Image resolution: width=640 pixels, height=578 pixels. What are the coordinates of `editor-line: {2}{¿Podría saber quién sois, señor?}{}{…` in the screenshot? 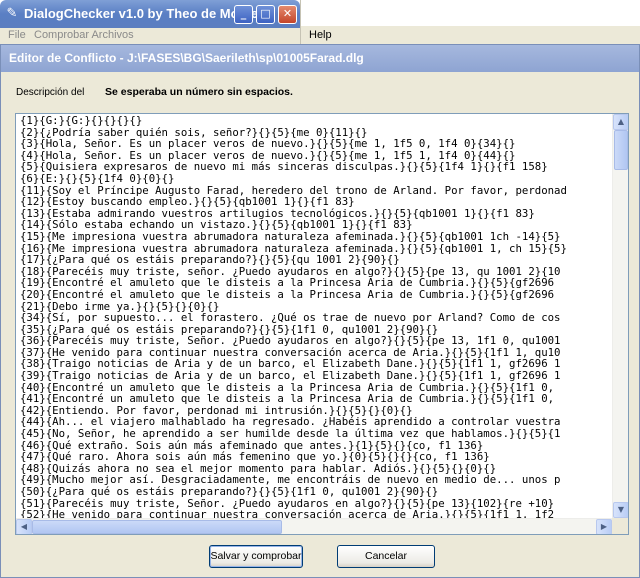 It's located at (317, 133).